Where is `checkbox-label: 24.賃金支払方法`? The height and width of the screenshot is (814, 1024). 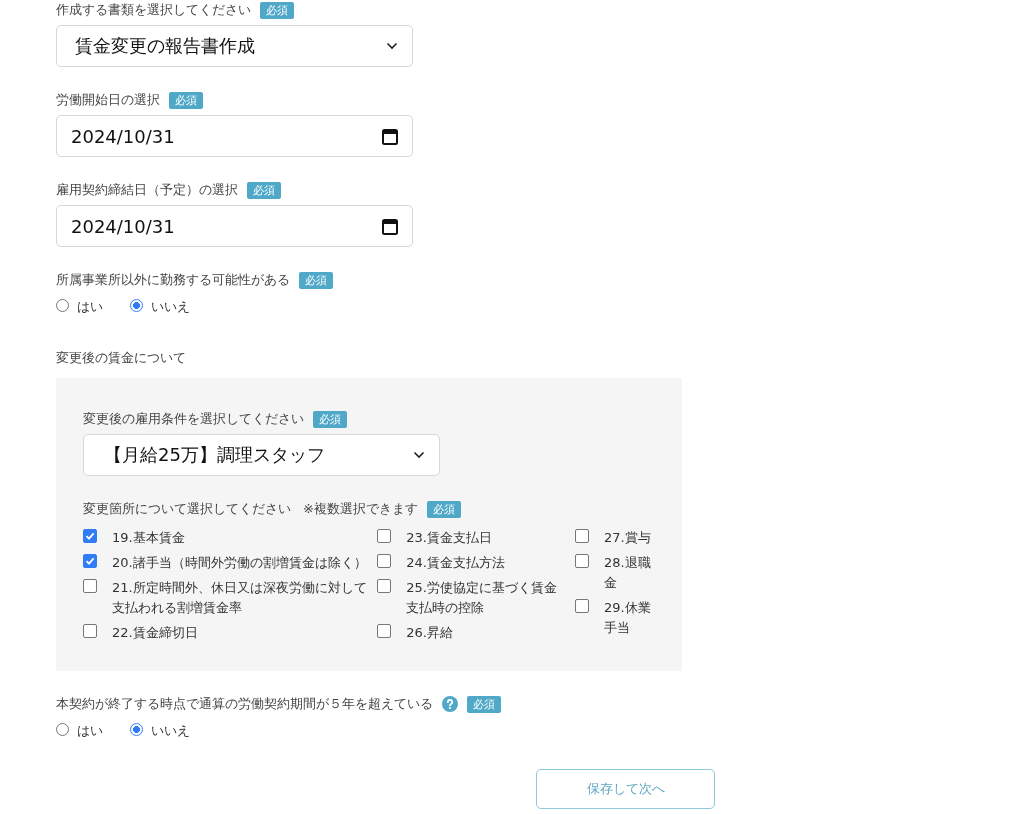 checkbox-label: 24.賃金支払方法 is located at coordinates (456, 563).